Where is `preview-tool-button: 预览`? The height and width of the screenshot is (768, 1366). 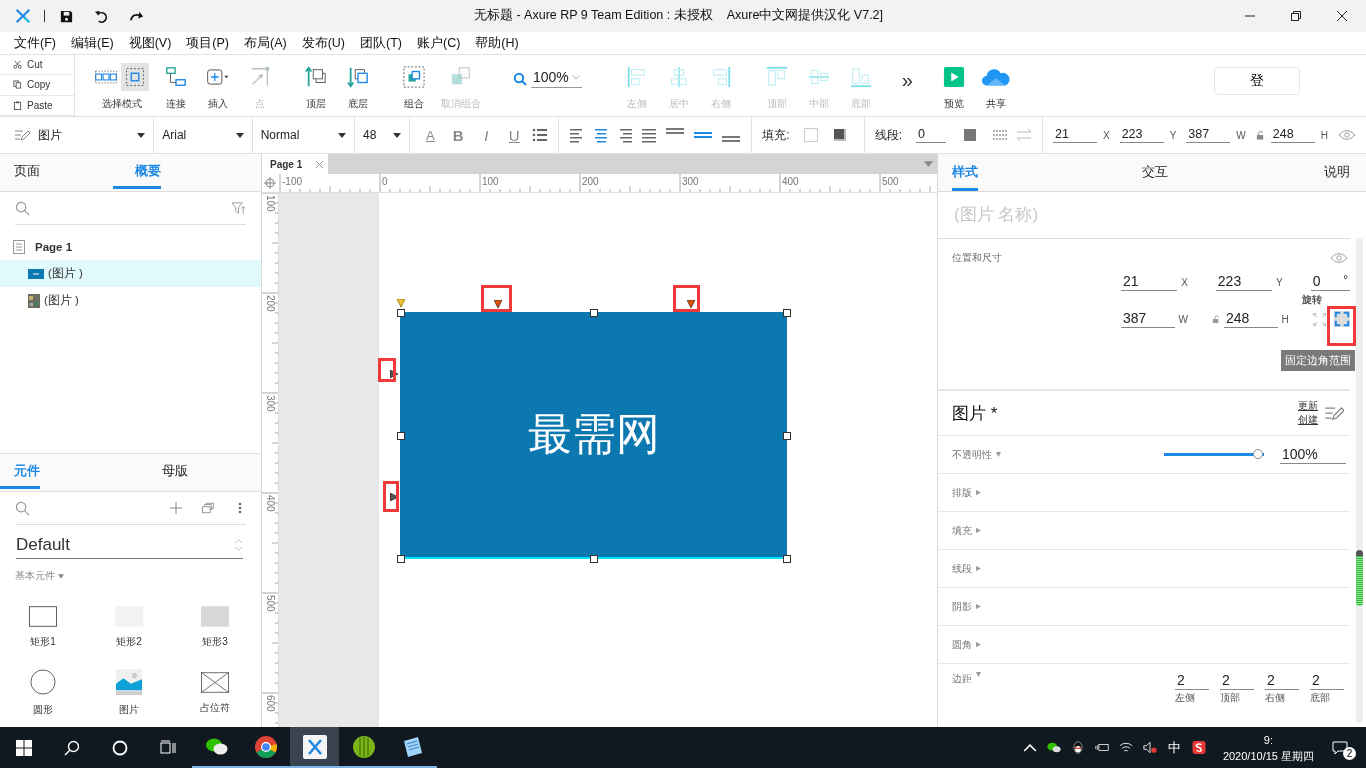 preview-tool-button: 预览 is located at coordinates (953, 85).